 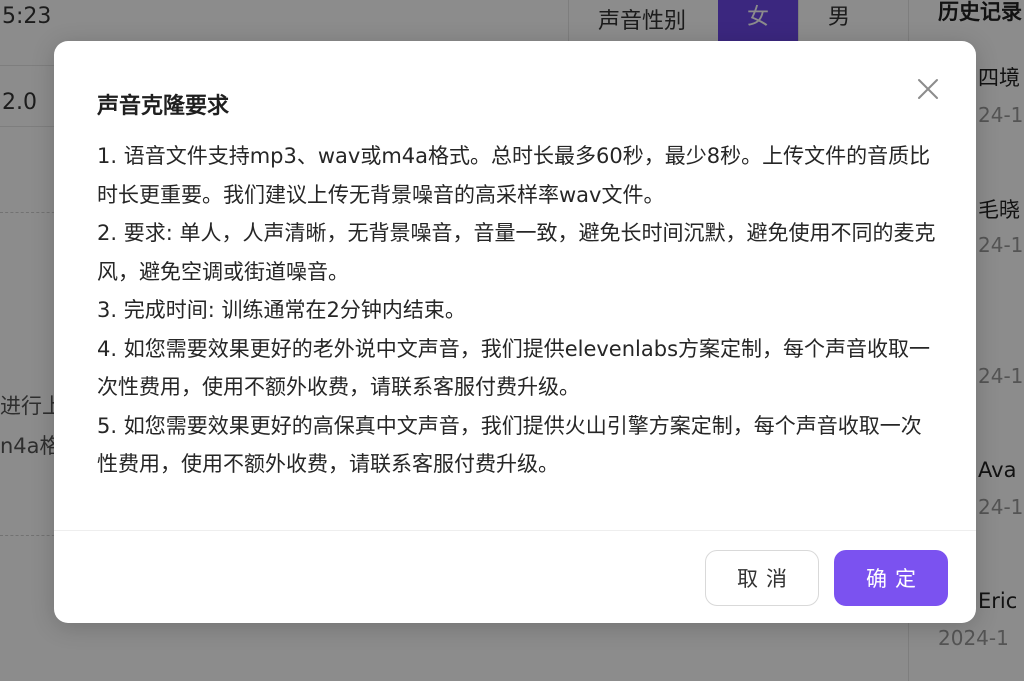 I want to click on close-button, so click(x=928, y=89).